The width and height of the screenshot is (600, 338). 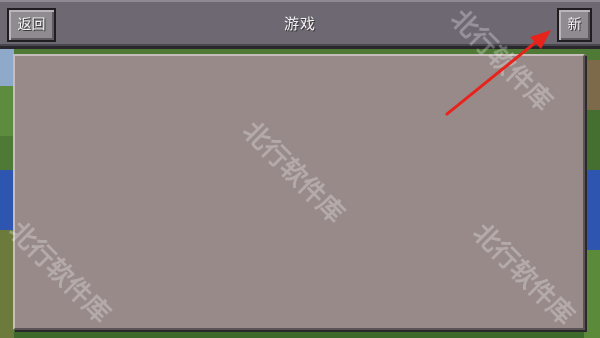 What do you see at coordinates (574, 25) in the screenshot?
I see `new-button: 新` at bounding box center [574, 25].